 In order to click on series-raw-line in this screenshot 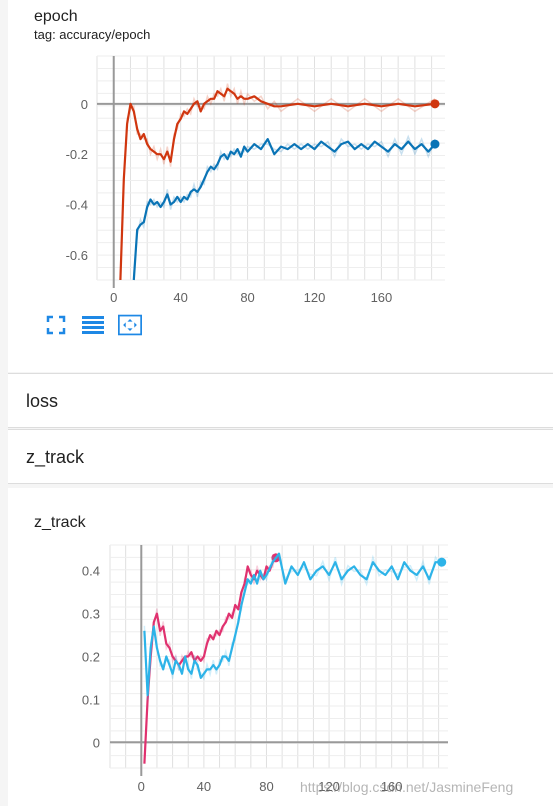, I will do `click(277, 179)`.